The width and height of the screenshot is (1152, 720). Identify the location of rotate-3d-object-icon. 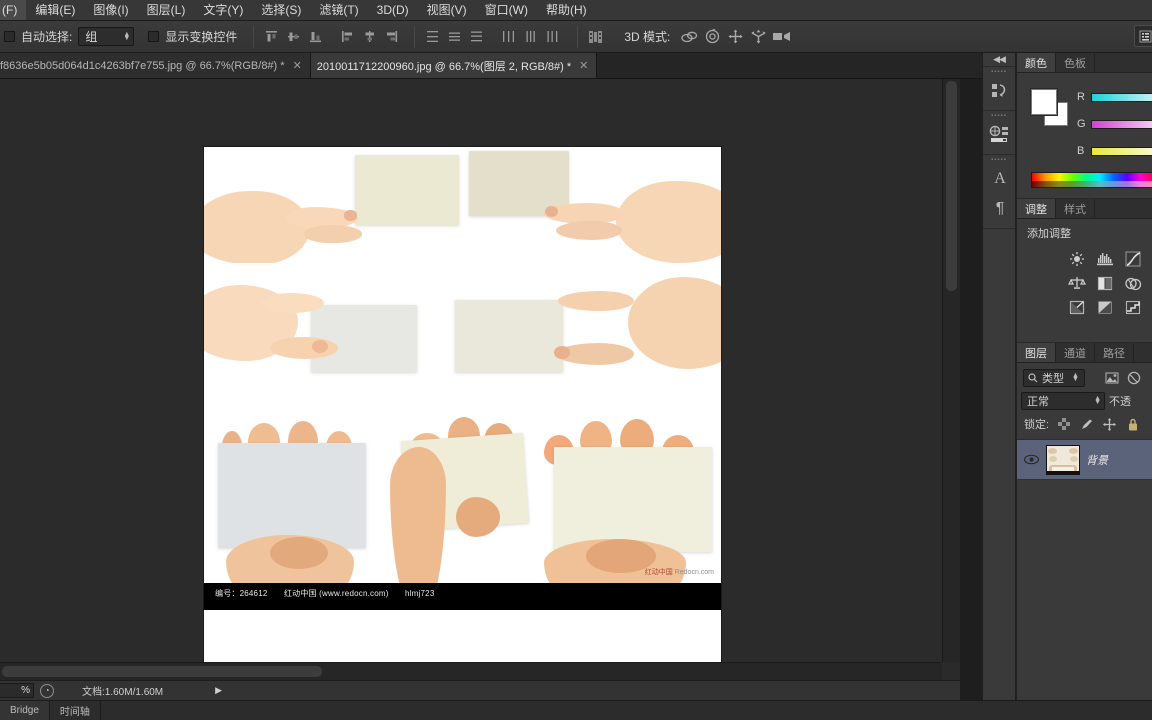
(689, 37).